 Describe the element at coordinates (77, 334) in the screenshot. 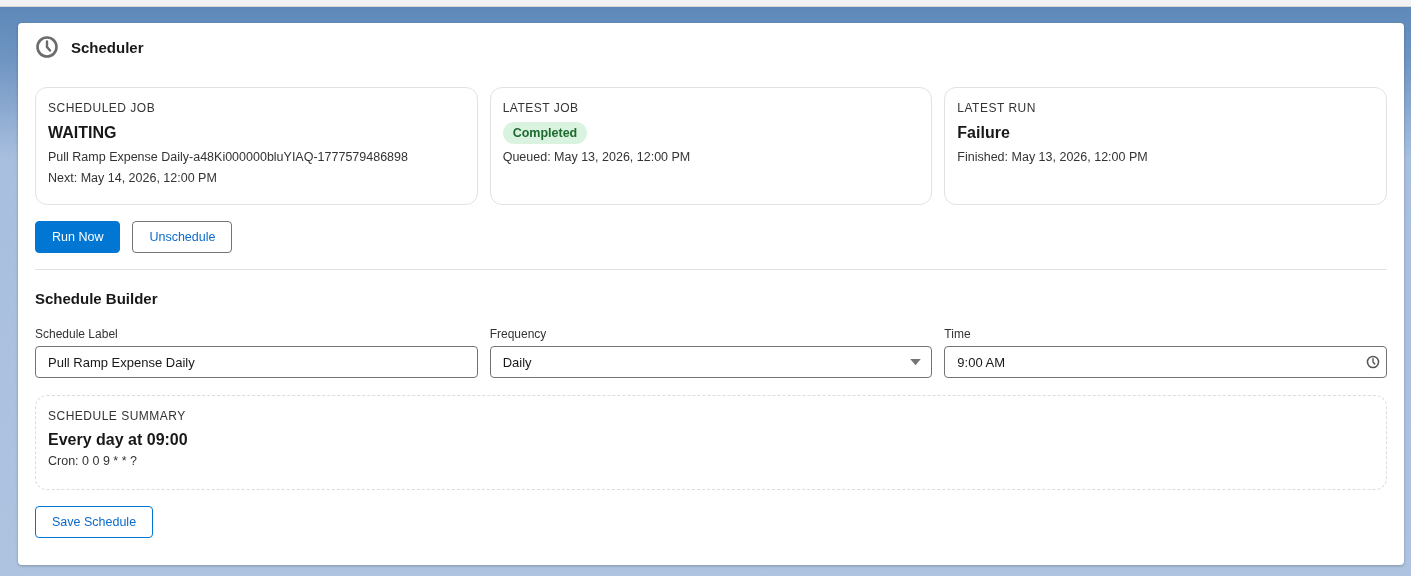

I see `field-label: Schedule Label` at that location.